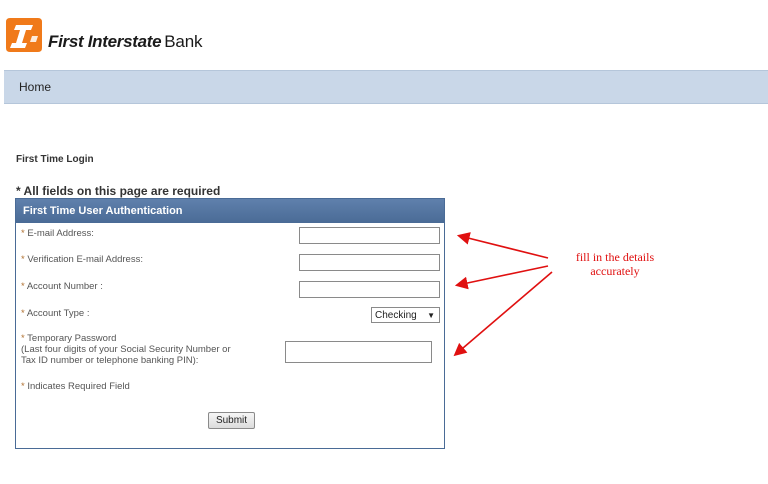 This screenshot has height=484, width=768. I want to click on annotation-line1: fill in the details, so click(615, 257).